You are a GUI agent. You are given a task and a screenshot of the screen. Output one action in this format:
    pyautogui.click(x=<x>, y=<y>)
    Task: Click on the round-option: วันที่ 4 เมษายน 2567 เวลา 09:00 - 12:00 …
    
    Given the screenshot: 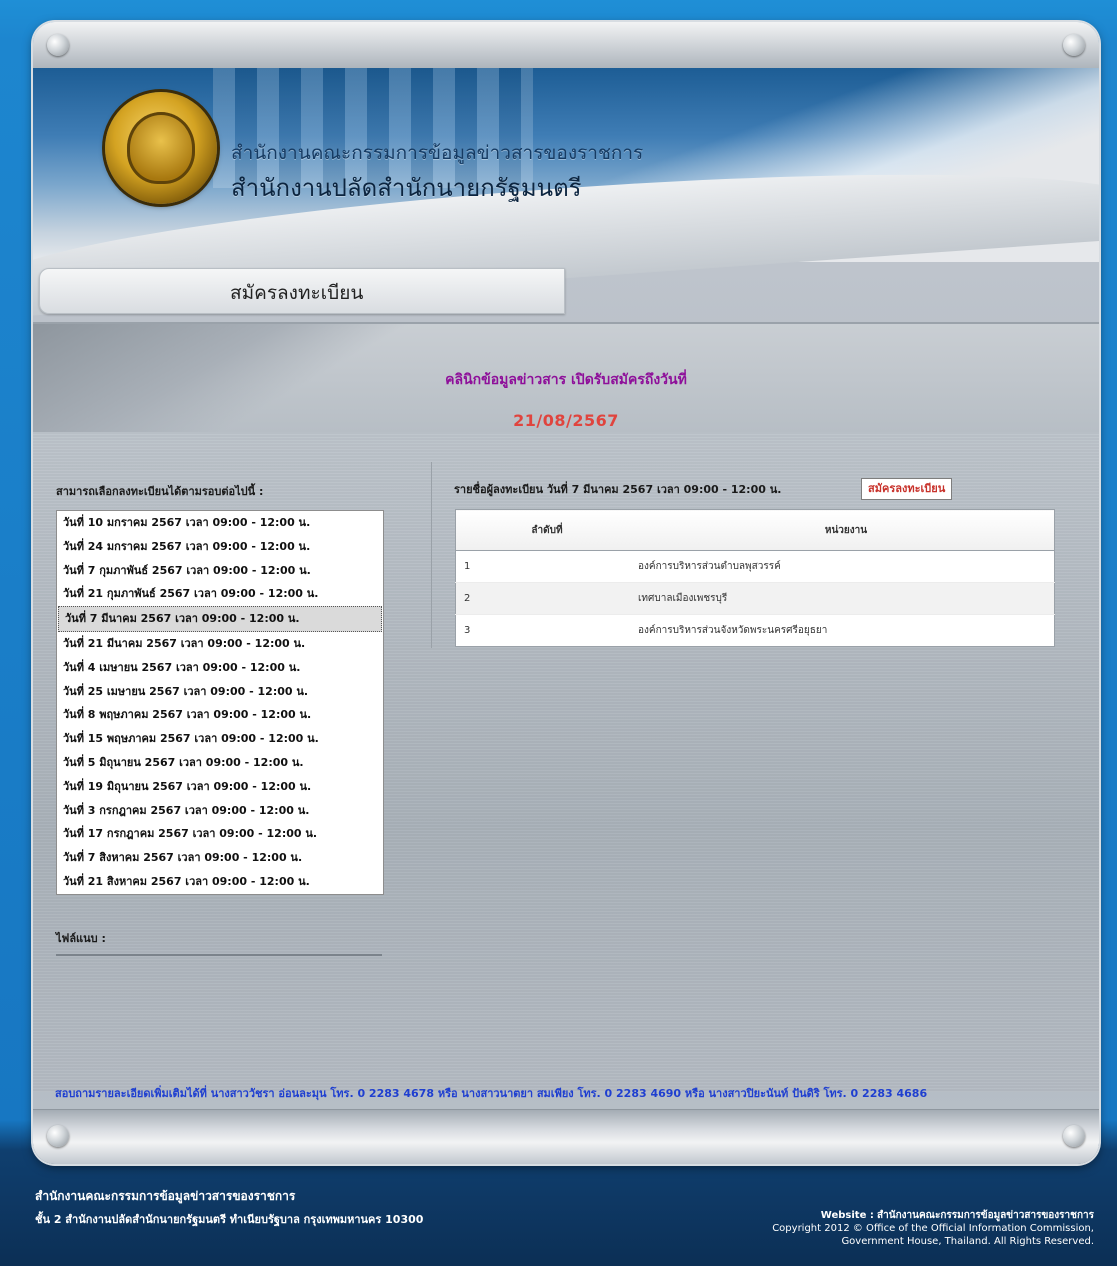 What is the action you would take?
    pyautogui.click(x=220, y=668)
    